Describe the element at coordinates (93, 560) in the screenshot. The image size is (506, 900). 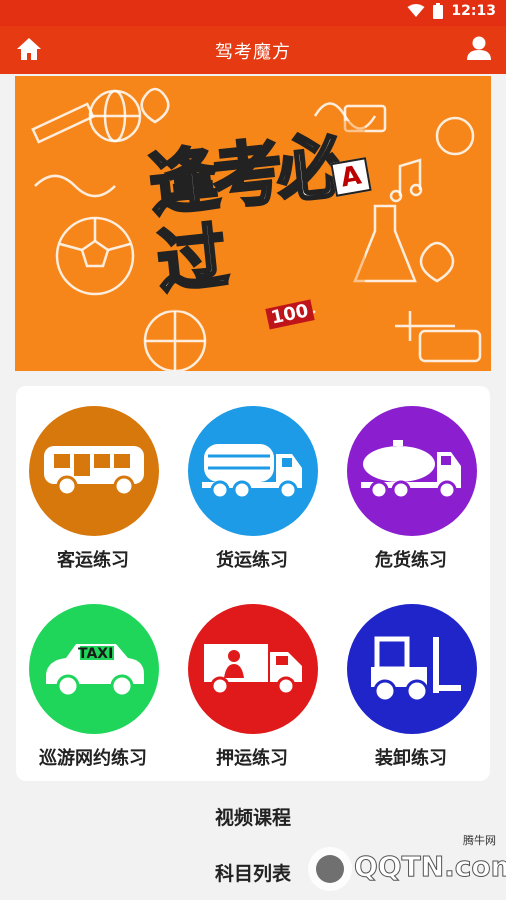
I see `tile-label: 客运练习` at that location.